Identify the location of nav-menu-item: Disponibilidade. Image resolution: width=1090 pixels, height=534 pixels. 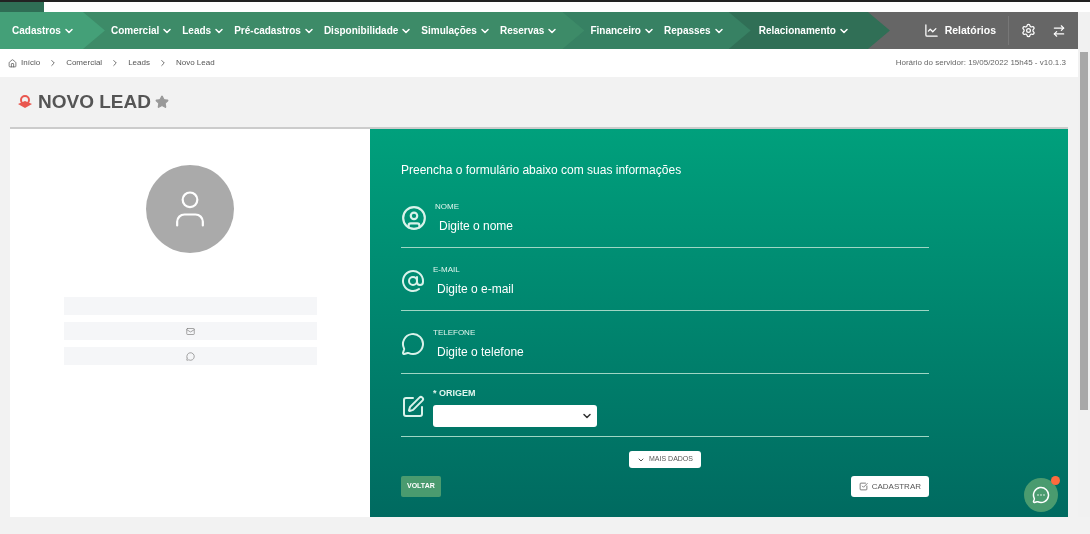
(368, 30).